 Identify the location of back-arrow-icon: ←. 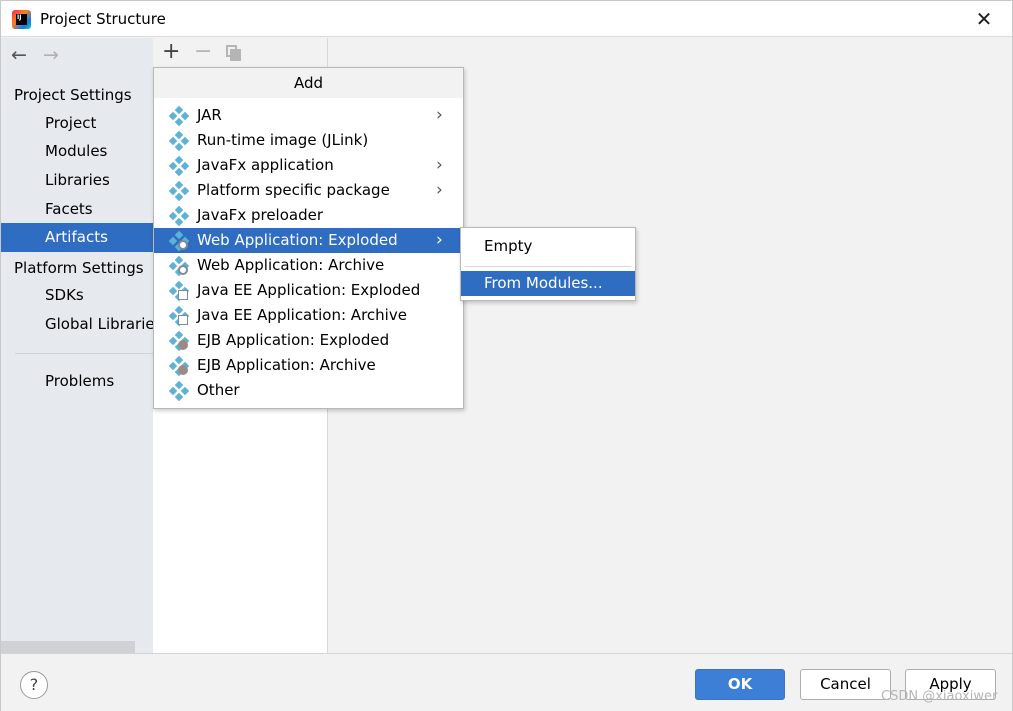
(19, 55).